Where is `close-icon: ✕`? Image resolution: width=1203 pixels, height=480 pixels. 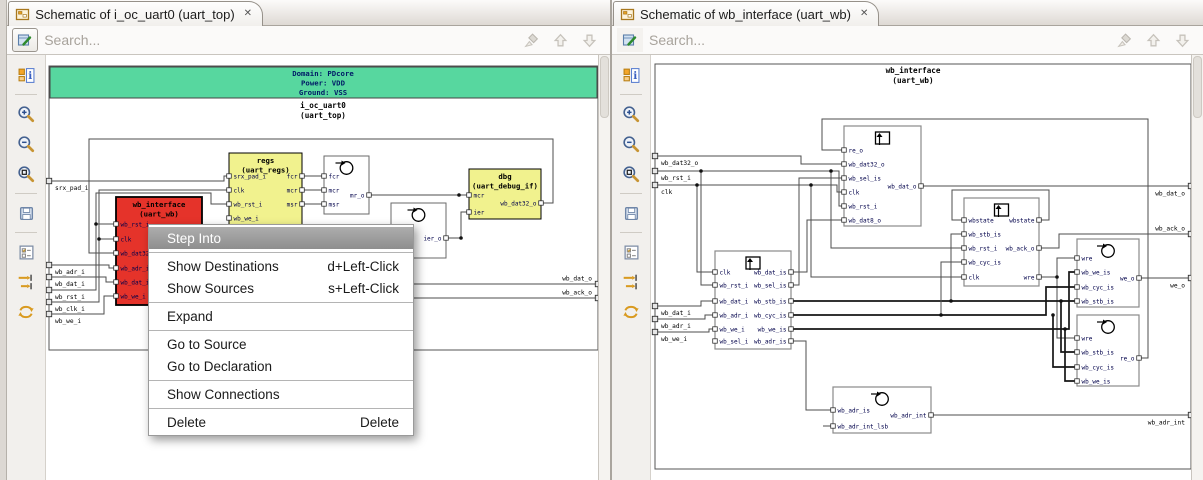
close-icon: ✕ is located at coordinates (864, 14).